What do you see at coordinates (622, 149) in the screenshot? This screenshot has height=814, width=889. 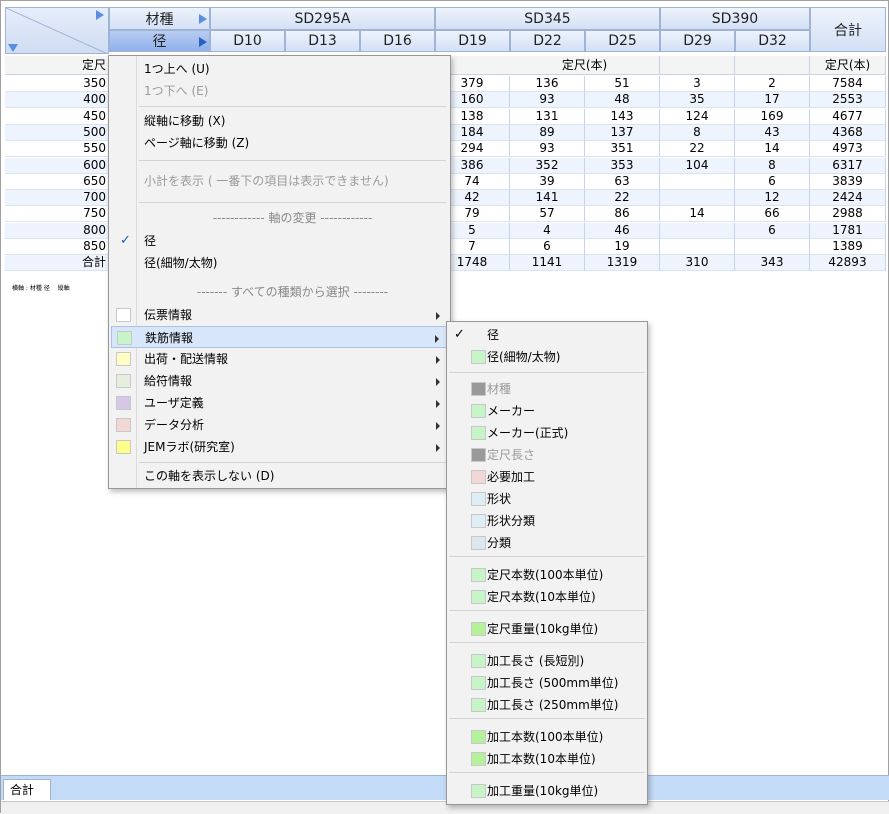 I see `value-cell: 351` at bounding box center [622, 149].